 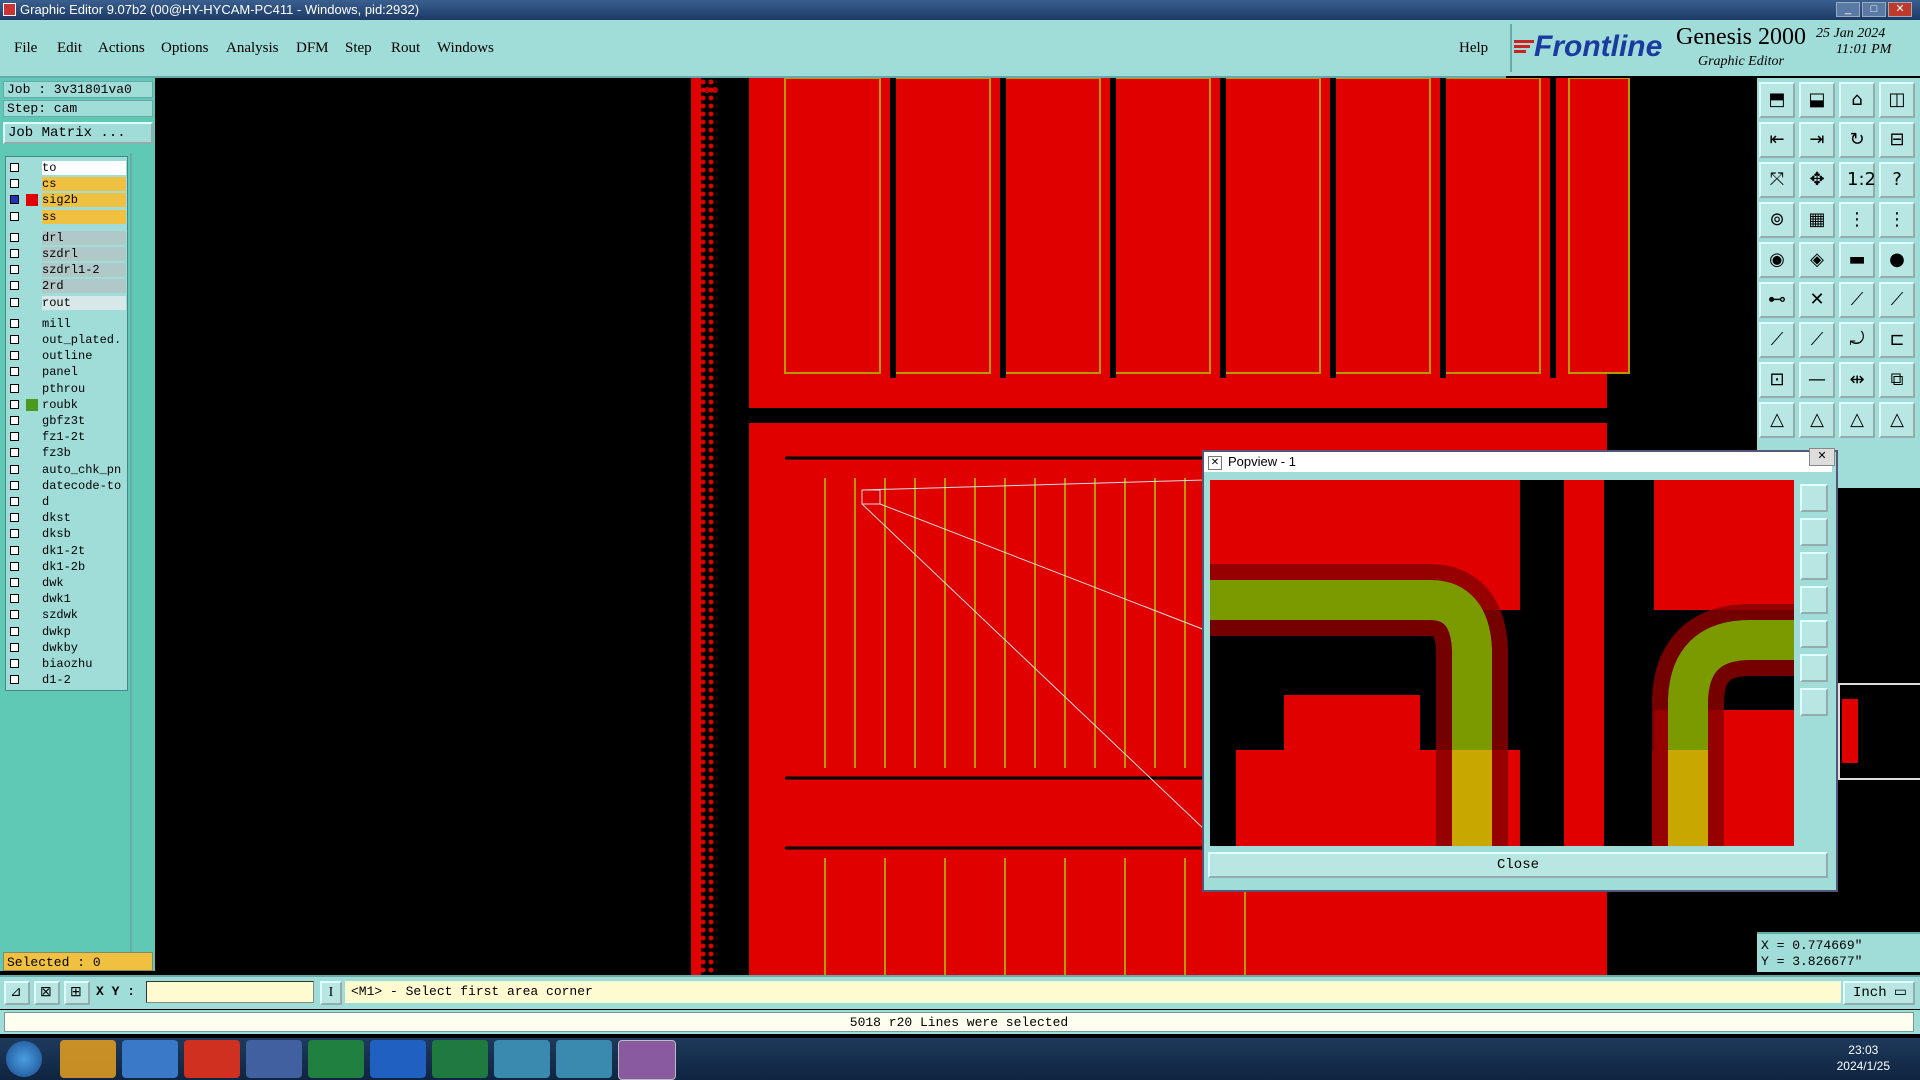 I want to click on layer-row: auto_chk_pn, so click(x=66, y=470).